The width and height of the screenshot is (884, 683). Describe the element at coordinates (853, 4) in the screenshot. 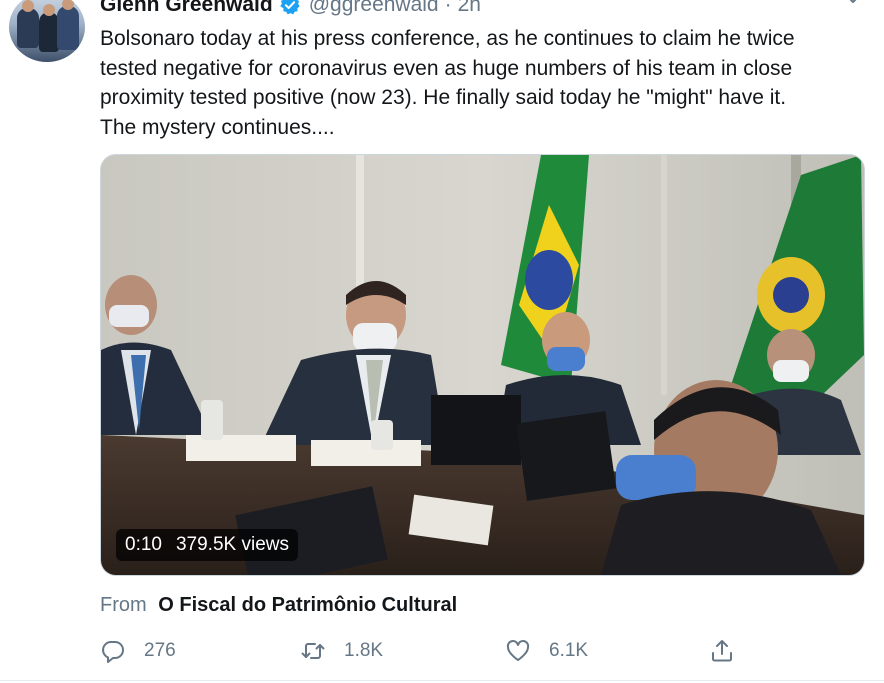

I see `chevron-down-icon` at that location.